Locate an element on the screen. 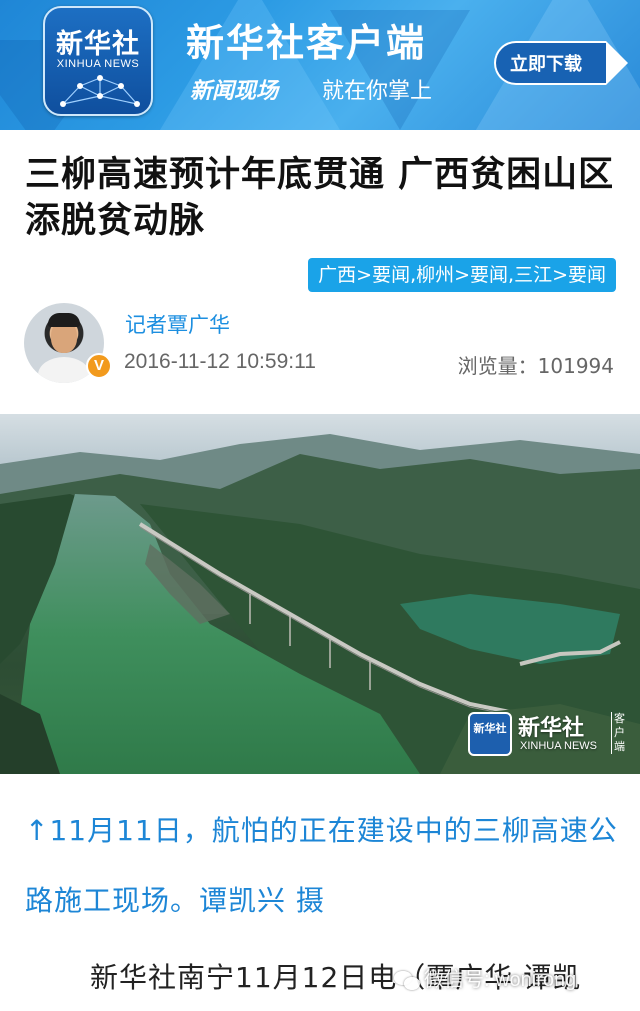 The image size is (640, 1011). view-count-label: 浏览量： is located at coordinates (497, 366).